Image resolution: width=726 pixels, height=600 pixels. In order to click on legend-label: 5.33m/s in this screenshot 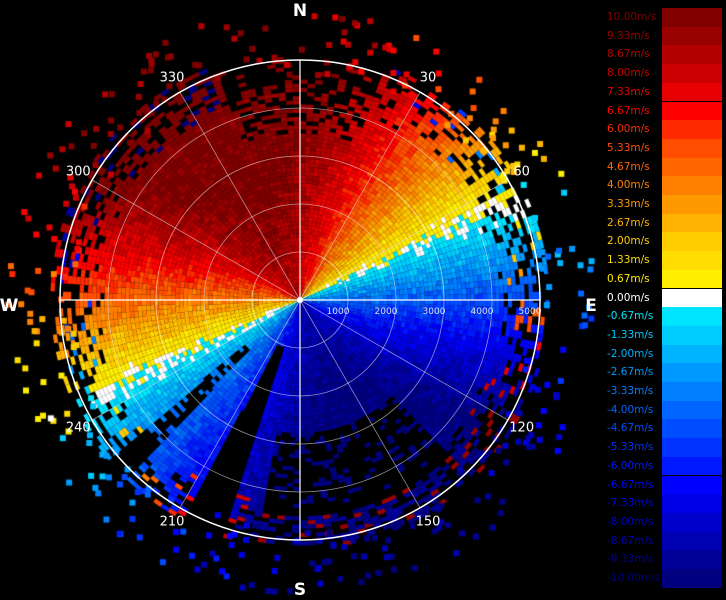, I will do `click(628, 147)`.